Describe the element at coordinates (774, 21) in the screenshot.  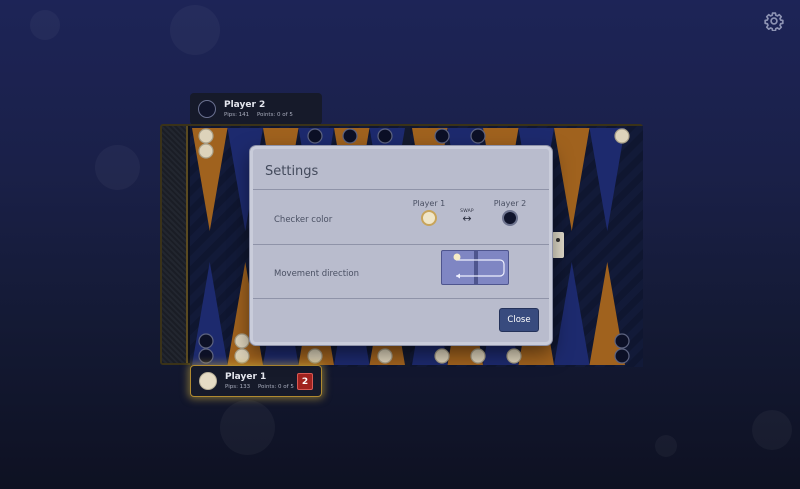
I see `gear-icon` at that location.